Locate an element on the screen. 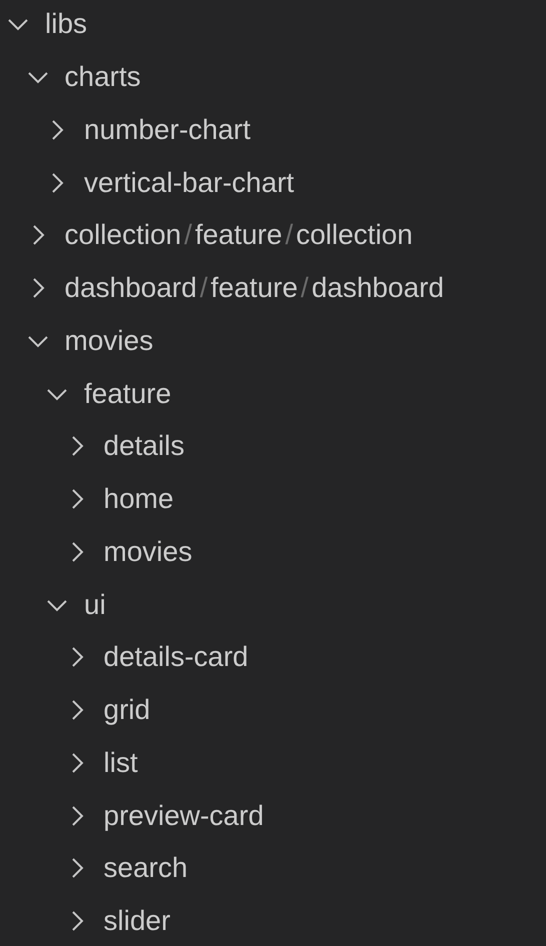  folder-name: details is located at coordinates (144, 446).